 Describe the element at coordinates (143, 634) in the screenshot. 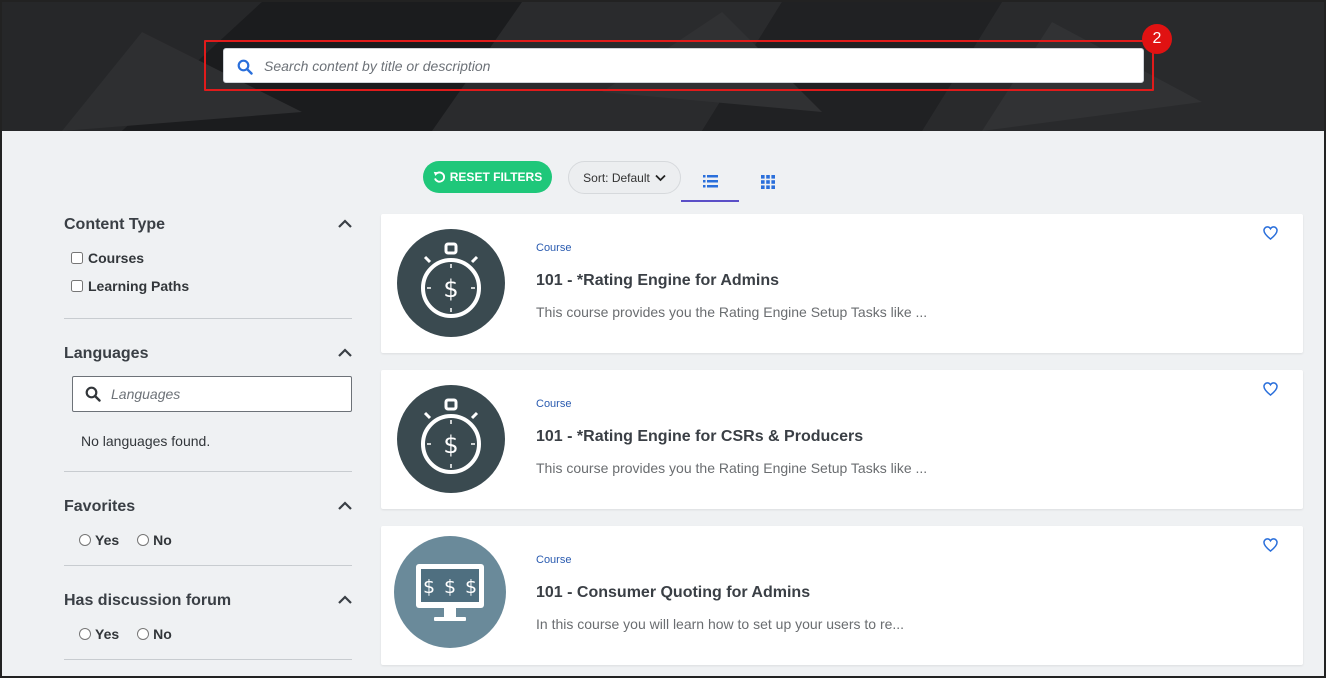

I see `discussion-no-radio` at that location.